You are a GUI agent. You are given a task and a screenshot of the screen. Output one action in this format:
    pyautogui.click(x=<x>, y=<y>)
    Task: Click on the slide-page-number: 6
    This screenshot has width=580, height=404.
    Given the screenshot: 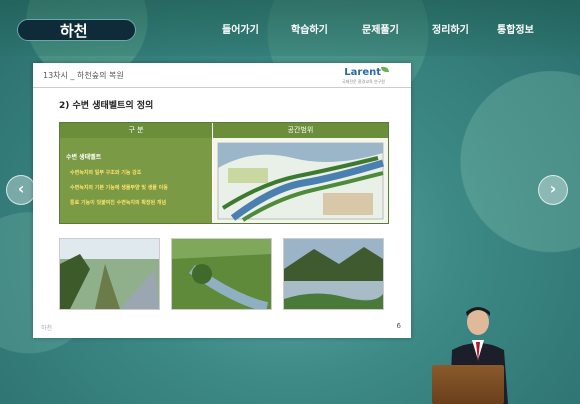 What is the action you would take?
    pyautogui.click(x=398, y=326)
    